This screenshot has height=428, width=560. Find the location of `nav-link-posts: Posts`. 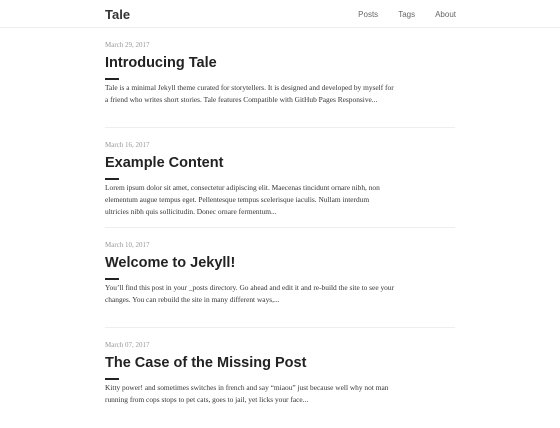

nav-link-posts: Posts is located at coordinates (368, 14).